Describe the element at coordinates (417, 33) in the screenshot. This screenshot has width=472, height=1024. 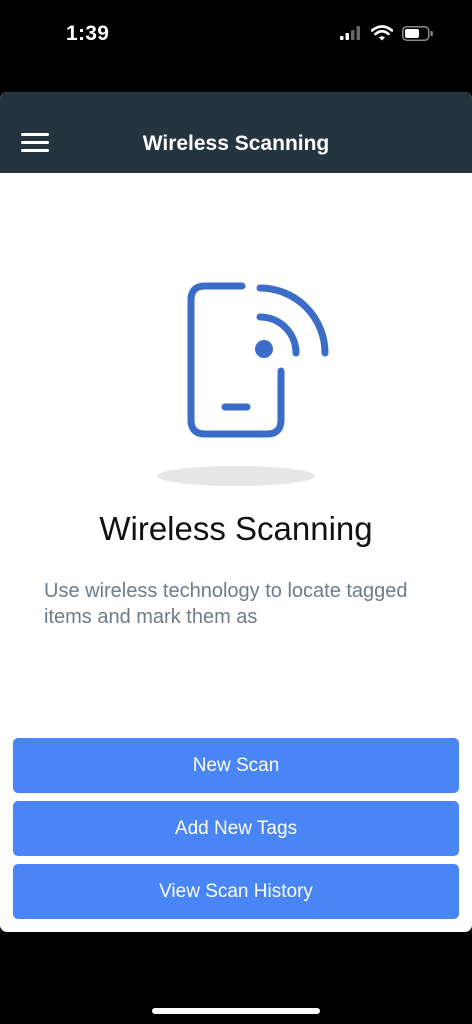
I see `battery-icon` at that location.